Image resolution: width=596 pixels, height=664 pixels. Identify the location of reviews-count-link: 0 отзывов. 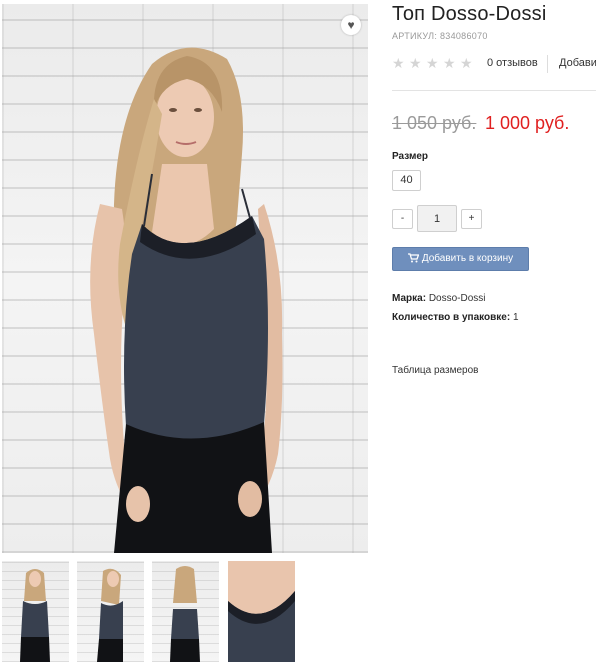
(512, 63).